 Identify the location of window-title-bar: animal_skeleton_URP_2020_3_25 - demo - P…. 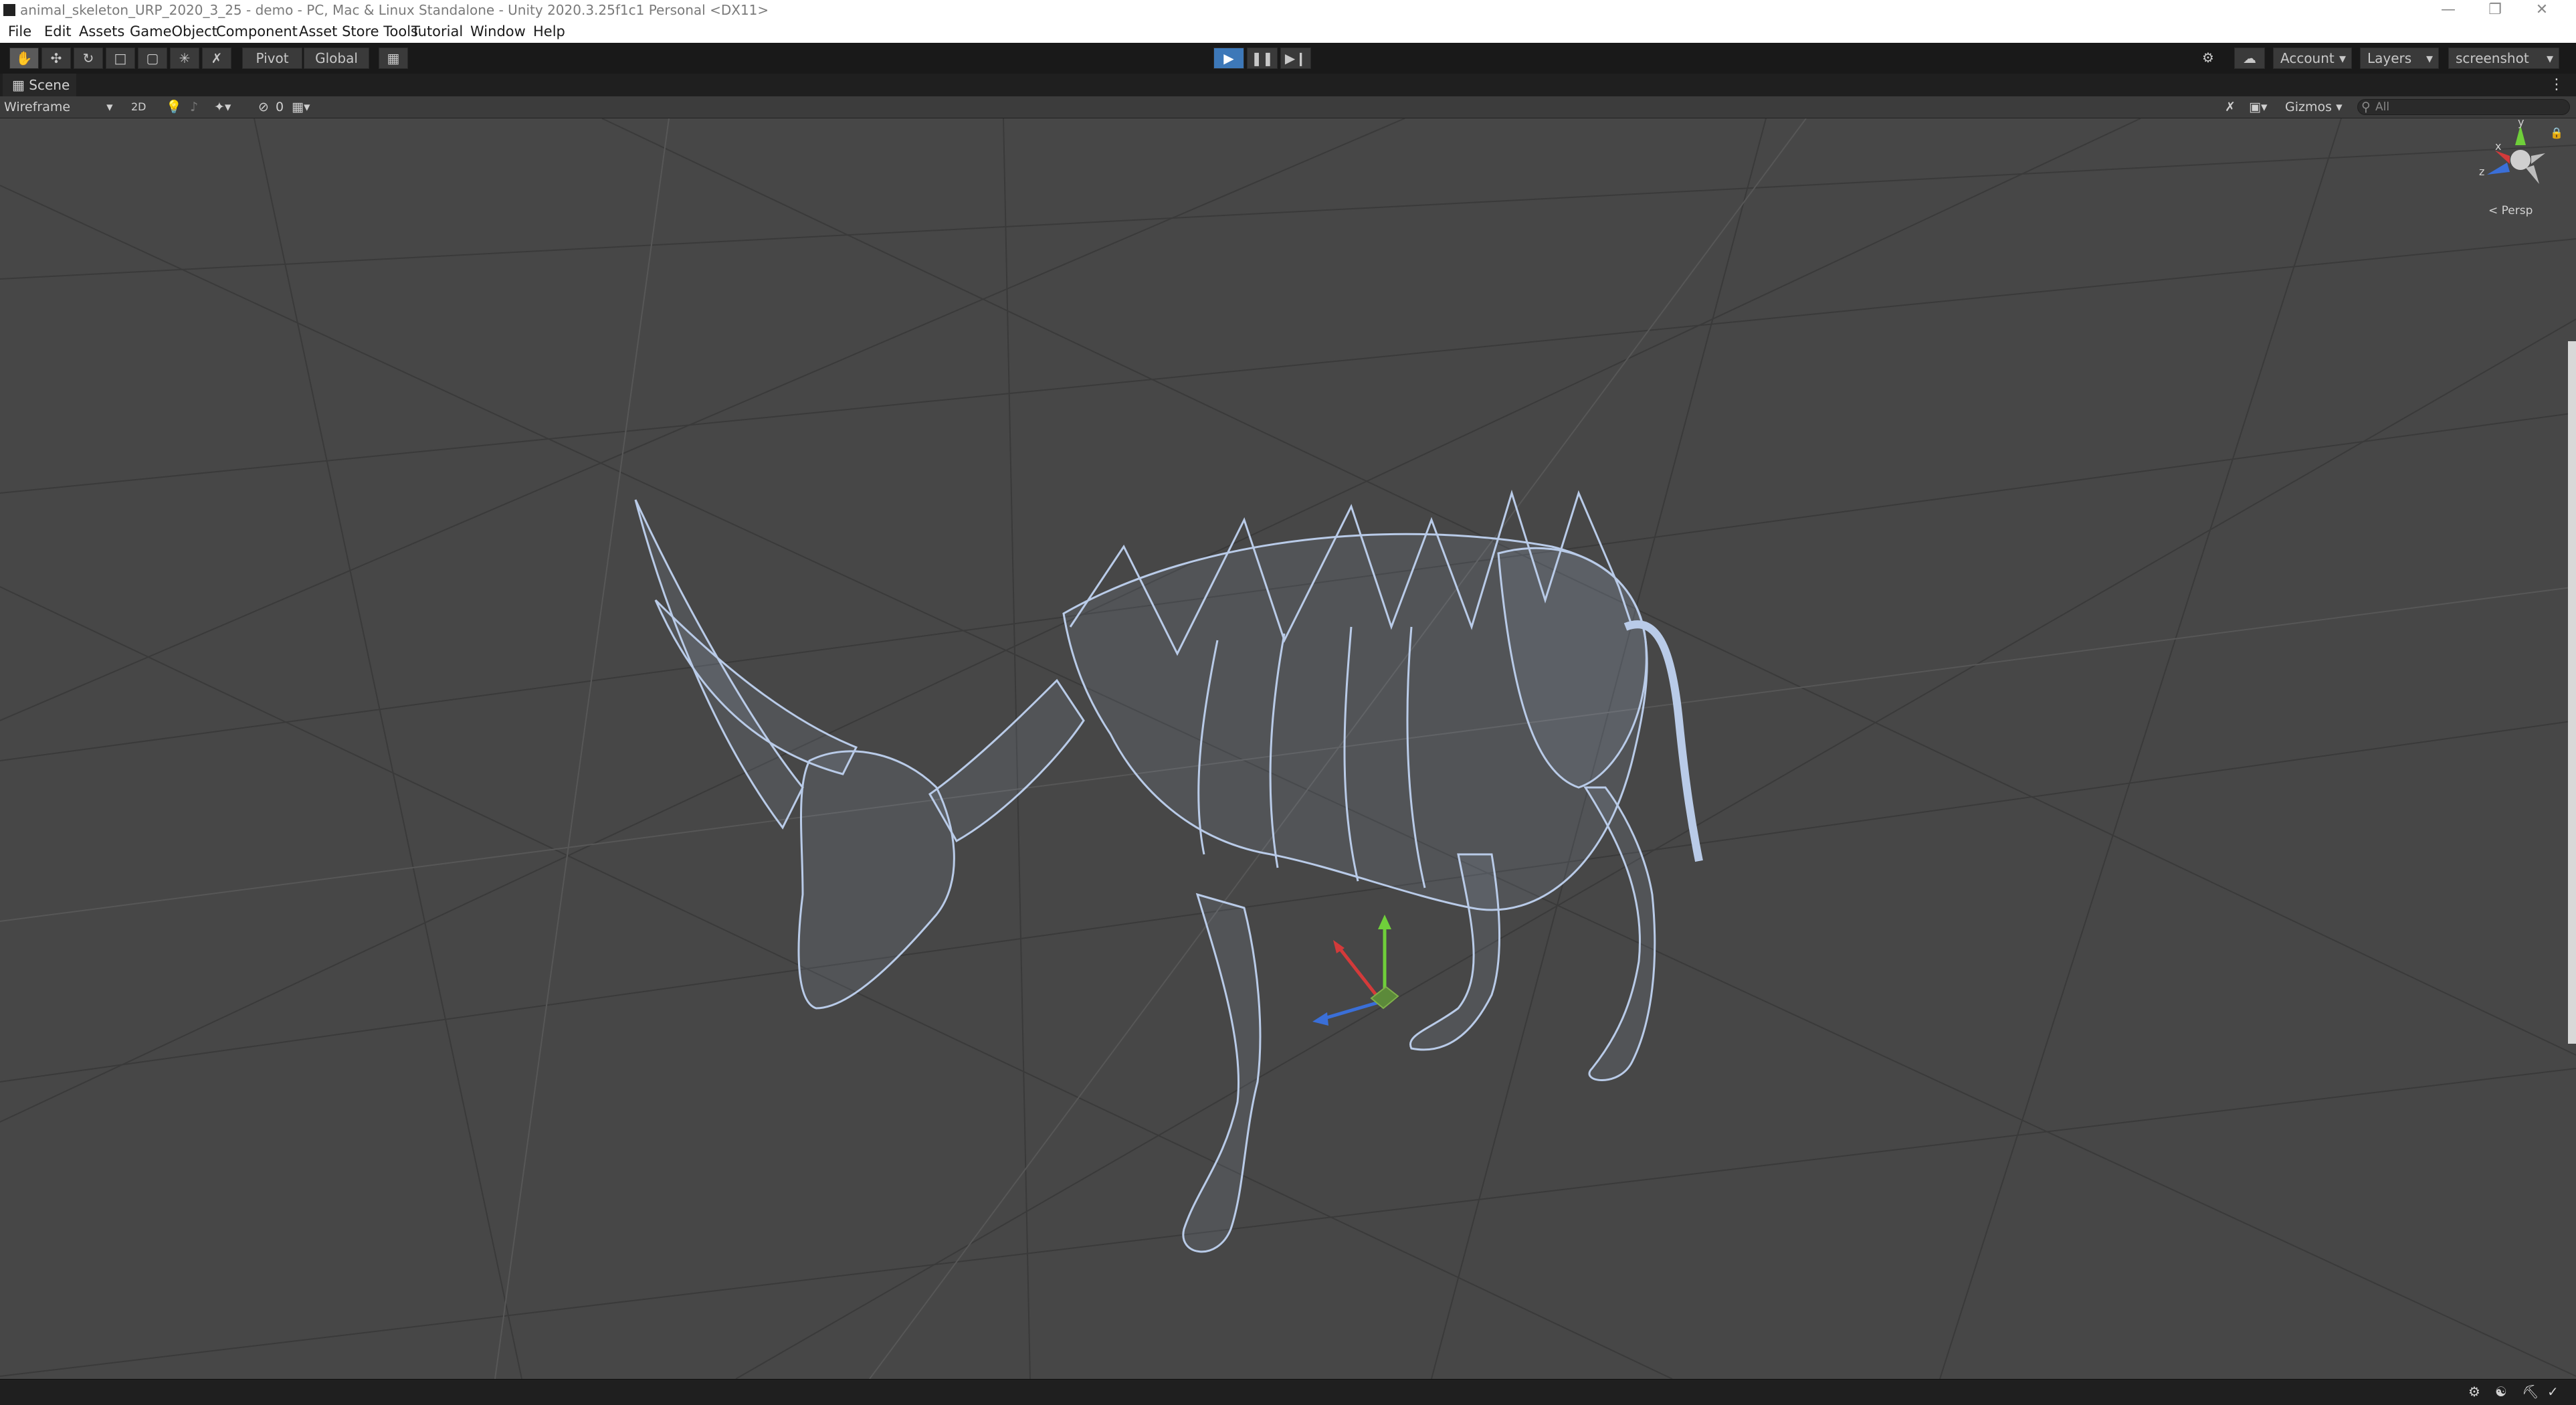
(1288, 10).